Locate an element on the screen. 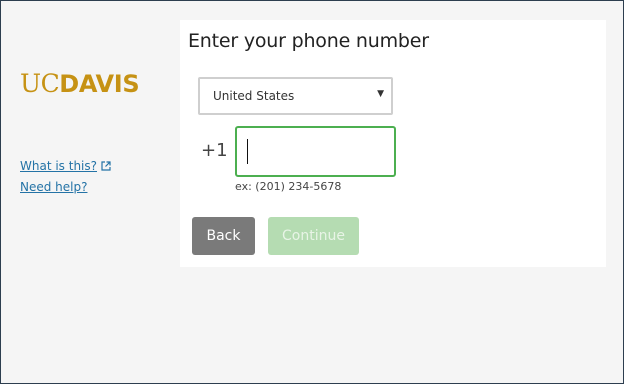  phone-format-hint: ex: (201) 234-5678 is located at coordinates (288, 186).